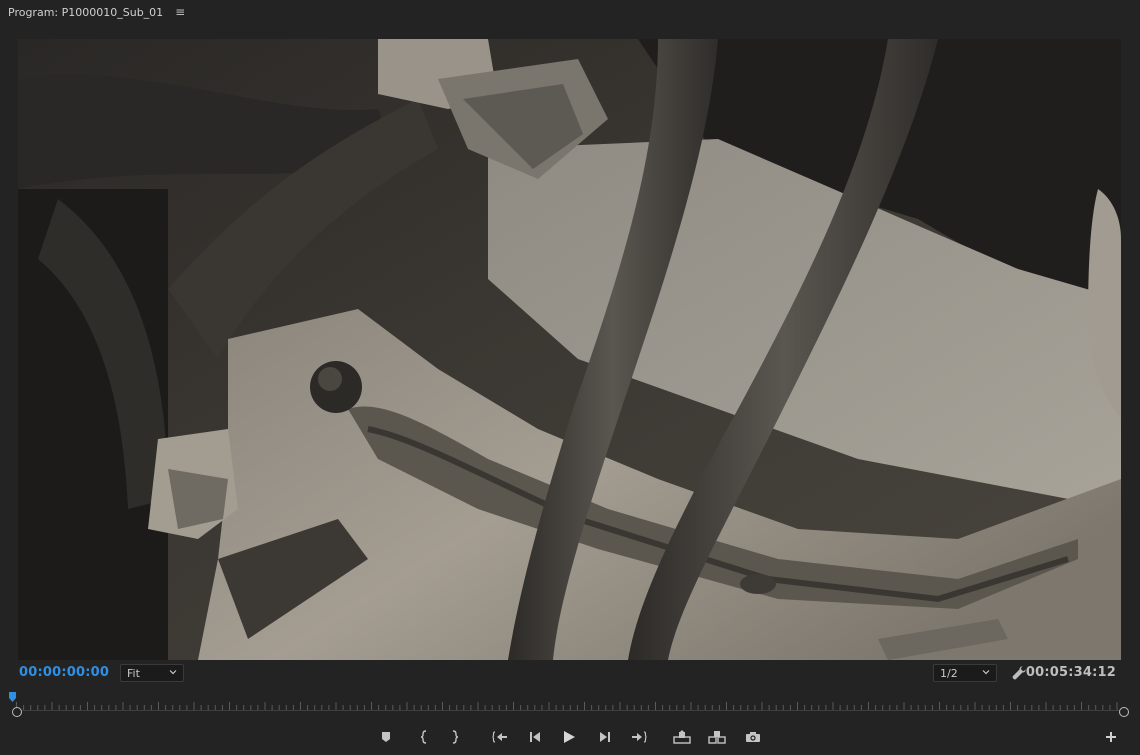  I want to click on step-back-icon, so click(535, 737).